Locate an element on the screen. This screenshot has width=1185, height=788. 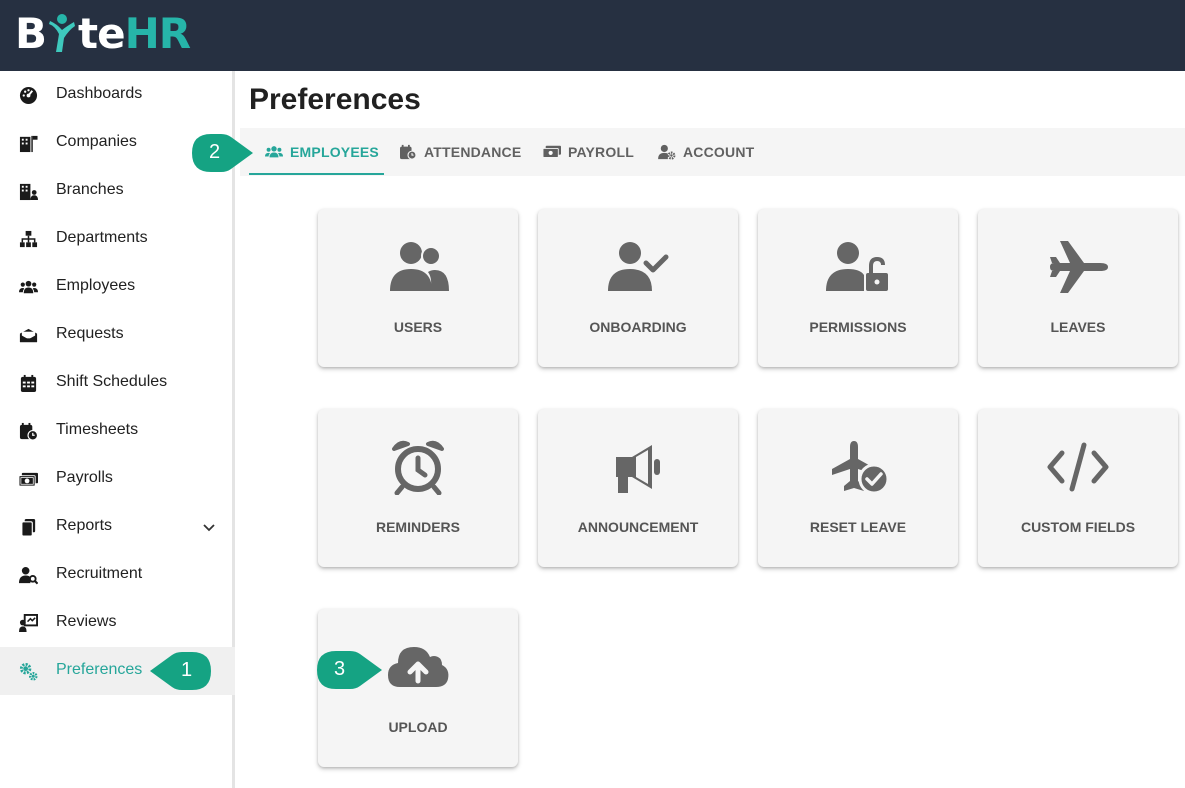
bullhorn-icon is located at coordinates (638, 469).